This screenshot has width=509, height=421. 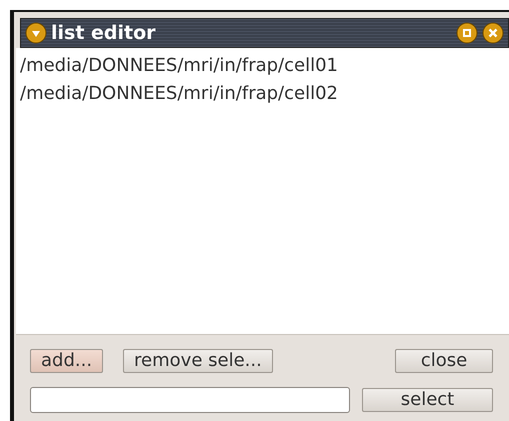 What do you see at coordinates (493, 33) in the screenshot?
I see `close-icon` at bounding box center [493, 33].